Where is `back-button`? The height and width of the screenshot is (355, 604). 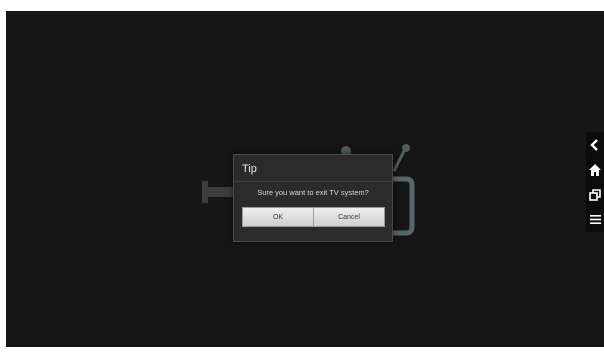 back-button is located at coordinates (595, 144).